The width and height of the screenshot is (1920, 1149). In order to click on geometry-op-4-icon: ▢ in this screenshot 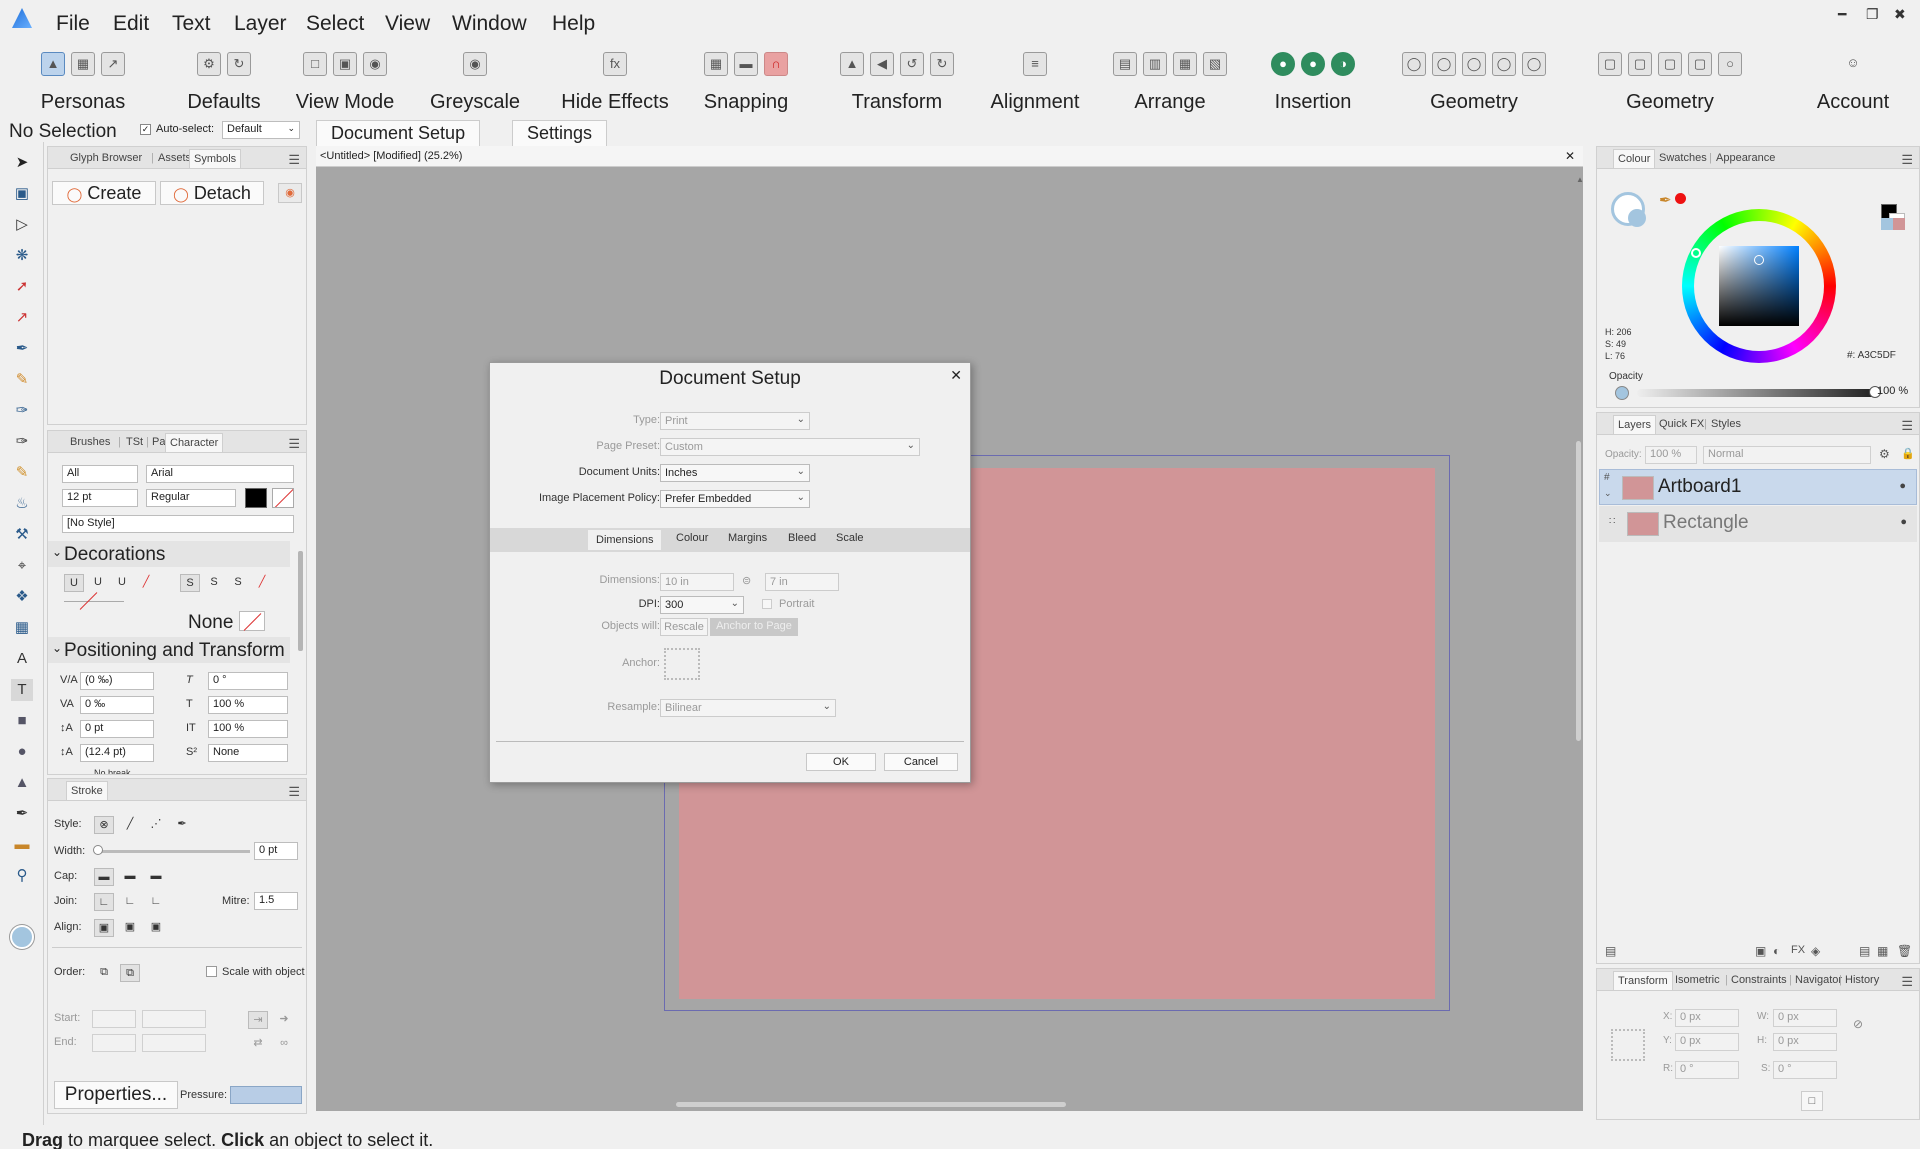, I will do `click(1700, 64)`.